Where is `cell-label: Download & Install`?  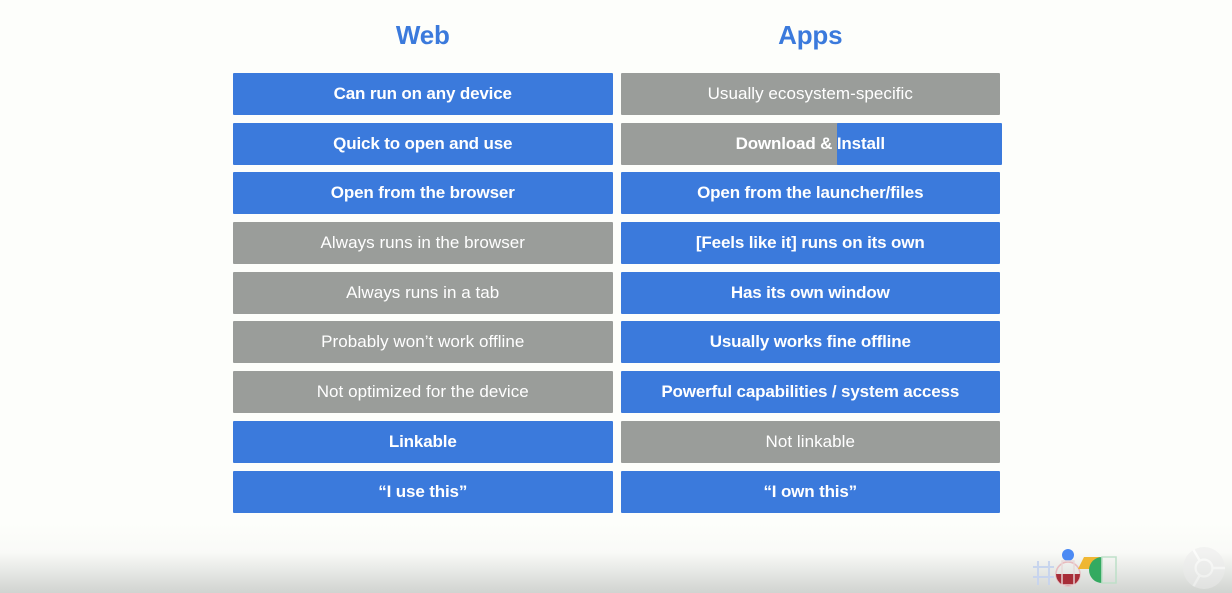
cell-label: Download & Install is located at coordinates (810, 143).